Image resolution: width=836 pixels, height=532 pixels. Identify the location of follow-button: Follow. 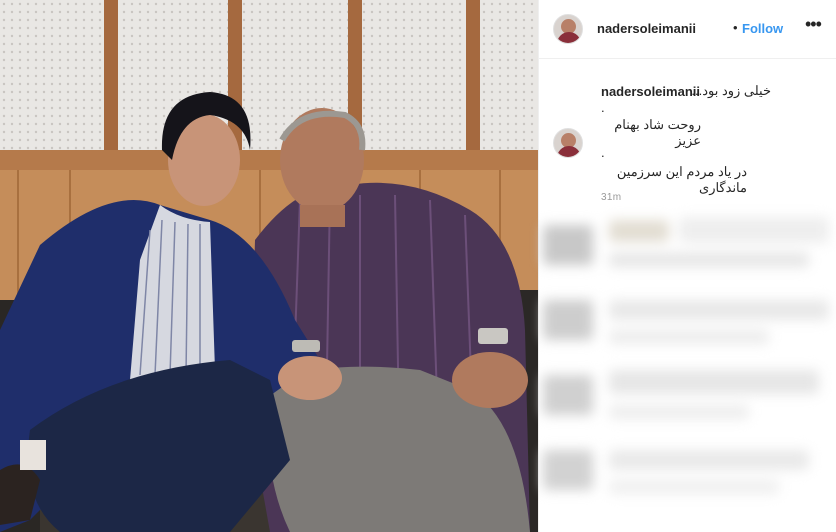
(762, 28).